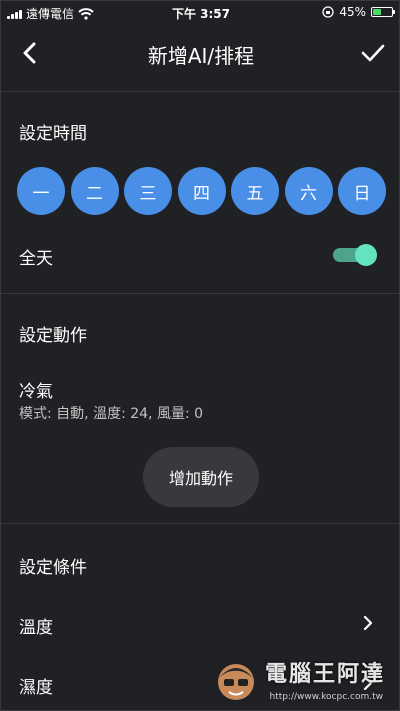  Describe the element at coordinates (366, 255) in the screenshot. I see `toggle-knob` at that location.